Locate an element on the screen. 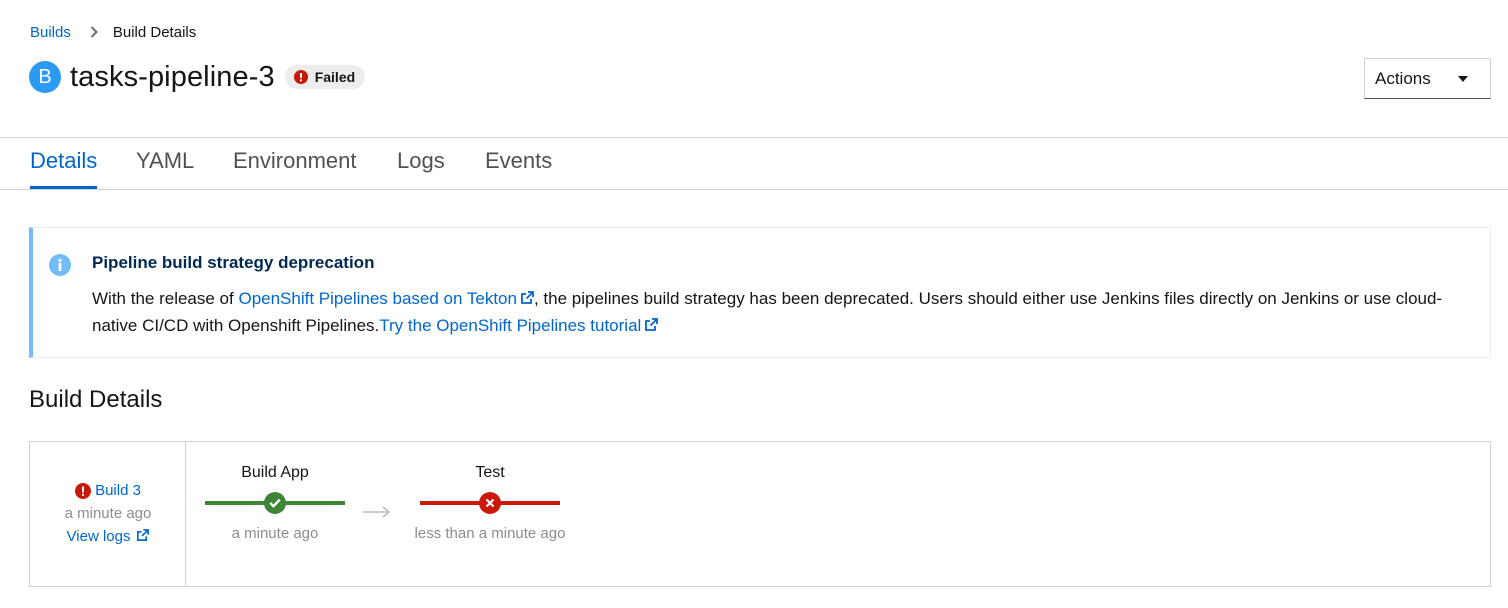 The image size is (1508, 608). page-header: B tasks-pipeline-3 Failed is located at coordinates (197, 77).